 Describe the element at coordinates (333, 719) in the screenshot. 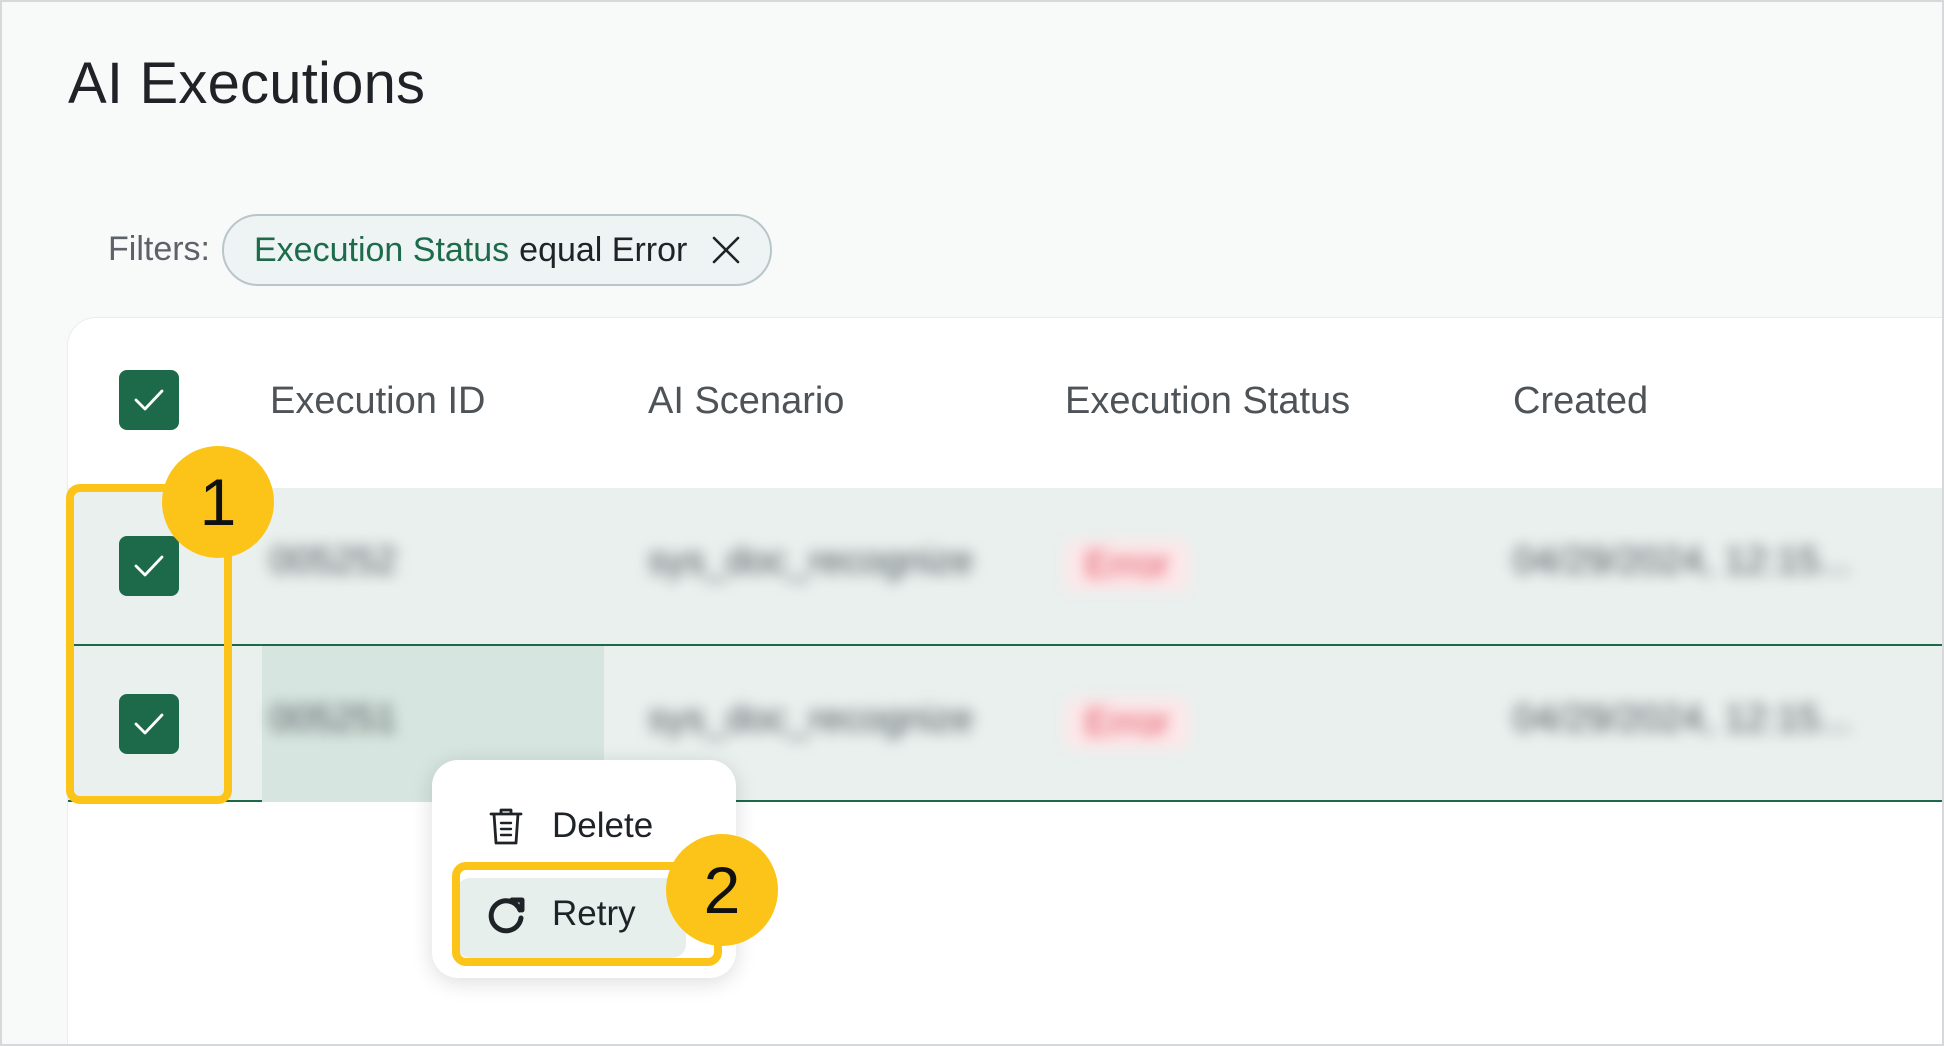

I see `cell-execution-id: 005251` at that location.